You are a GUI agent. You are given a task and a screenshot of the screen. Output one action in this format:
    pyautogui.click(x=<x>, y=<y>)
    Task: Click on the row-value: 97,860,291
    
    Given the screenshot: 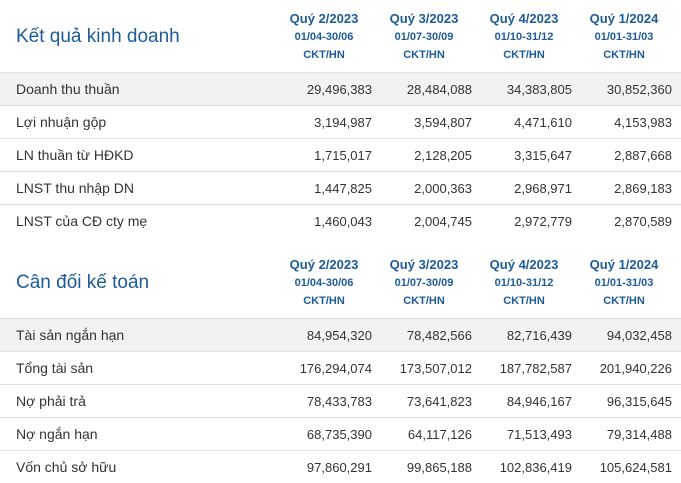 What is the action you would take?
    pyautogui.click(x=339, y=467)
    